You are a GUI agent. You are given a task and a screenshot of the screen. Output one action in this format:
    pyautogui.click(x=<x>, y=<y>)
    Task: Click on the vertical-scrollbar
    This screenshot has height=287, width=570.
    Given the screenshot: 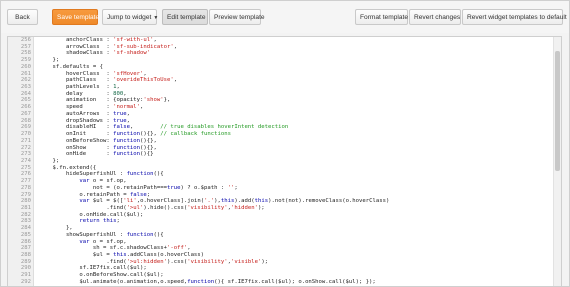 What is the action you would take?
    pyautogui.click(x=557, y=161)
    